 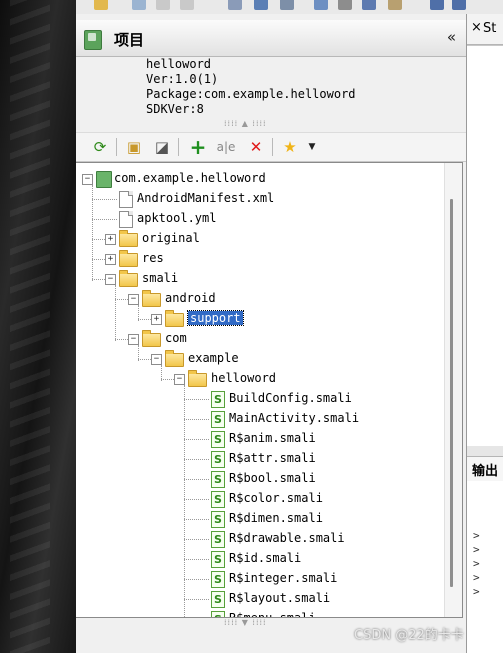 I want to click on tree-node: + res, so click(x=260, y=259).